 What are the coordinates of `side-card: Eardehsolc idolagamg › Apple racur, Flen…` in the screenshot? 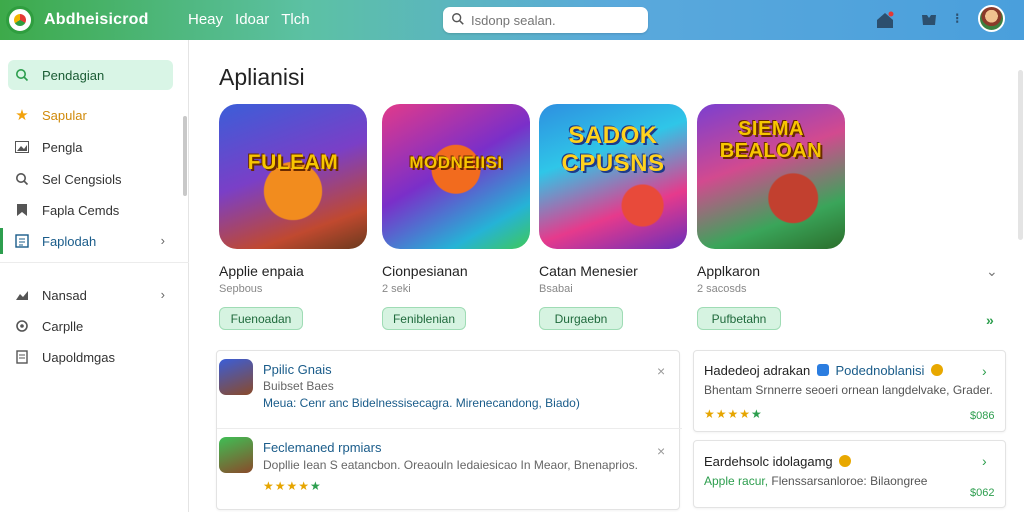 It's located at (849, 474).